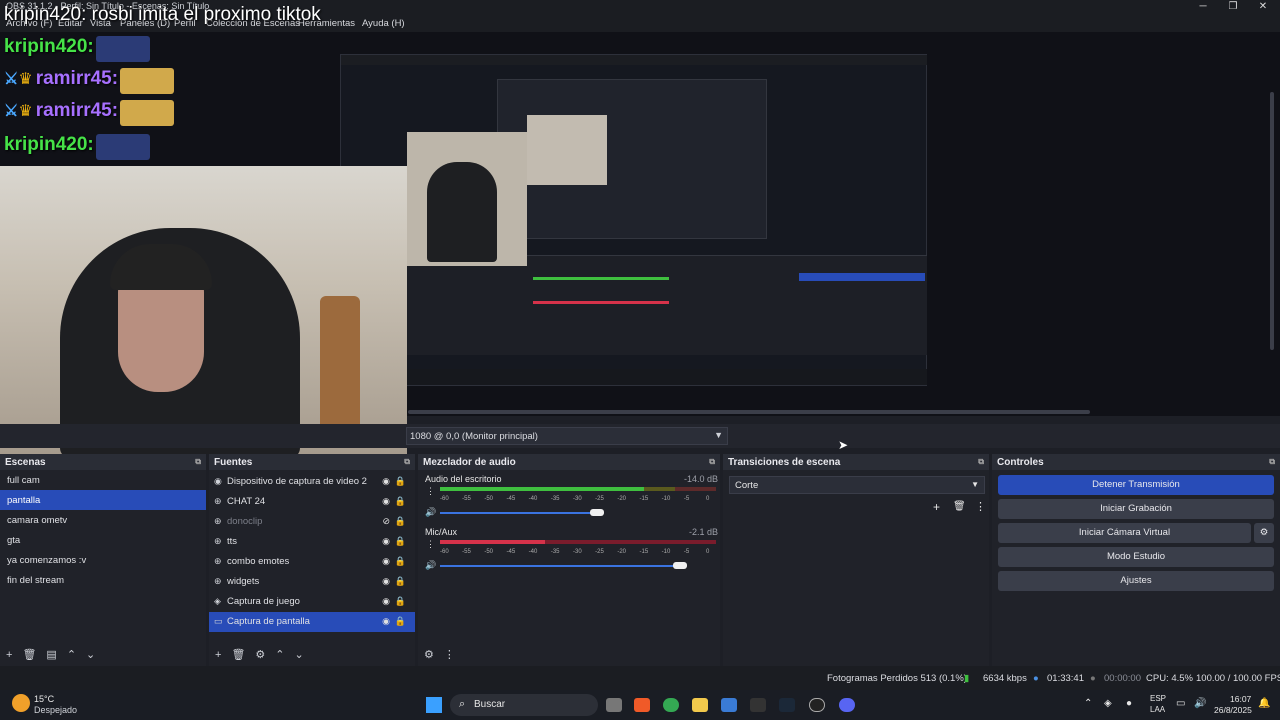  Describe the element at coordinates (758, 705) in the screenshot. I see `epic-games-icon` at that location.